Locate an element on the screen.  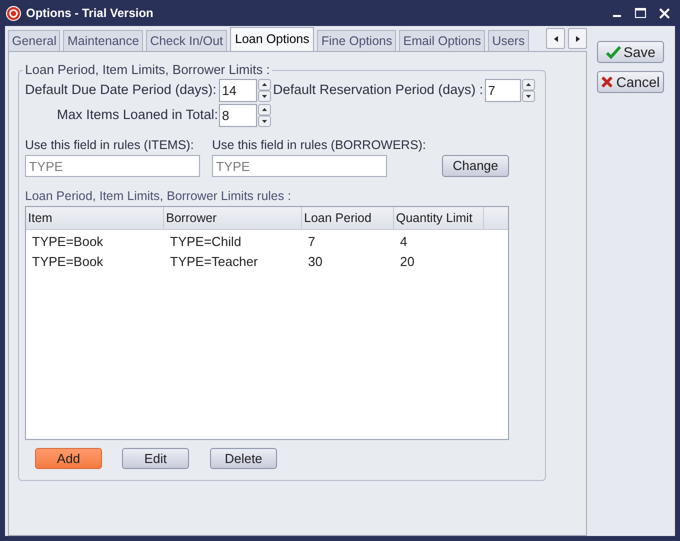
field-label: Default Reservation Period (days) : is located at coordinates (378, 90).